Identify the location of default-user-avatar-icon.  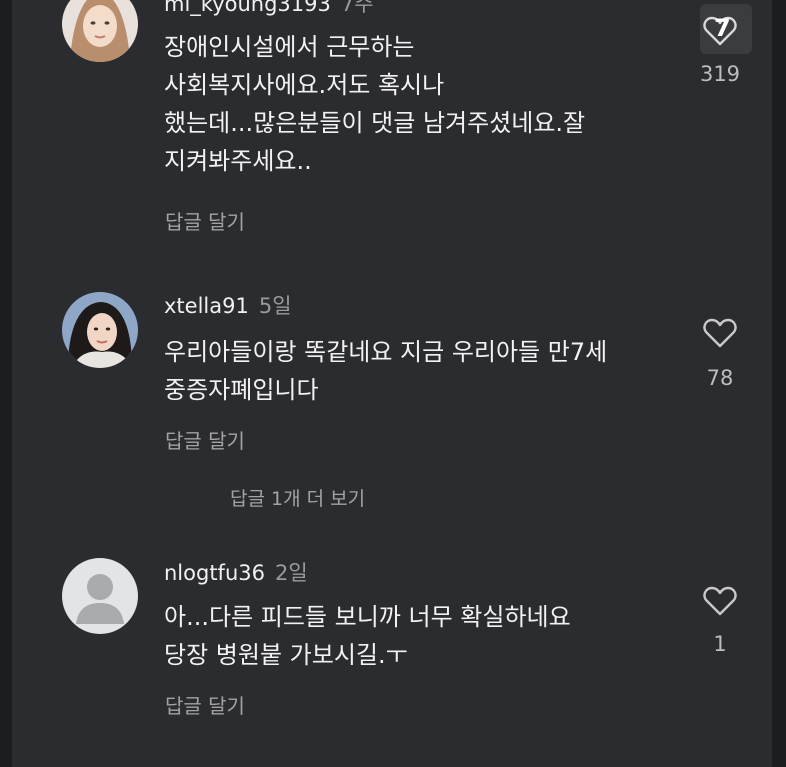
(100, 596).